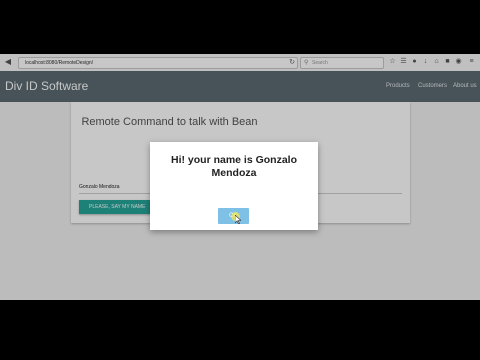 This screenshot has height=360, width=480. Describe the element at coordinates (234, 166) in the screenshot. I see `dialog-message: Hi! your name is Gonzalo Mendoza` at that location.